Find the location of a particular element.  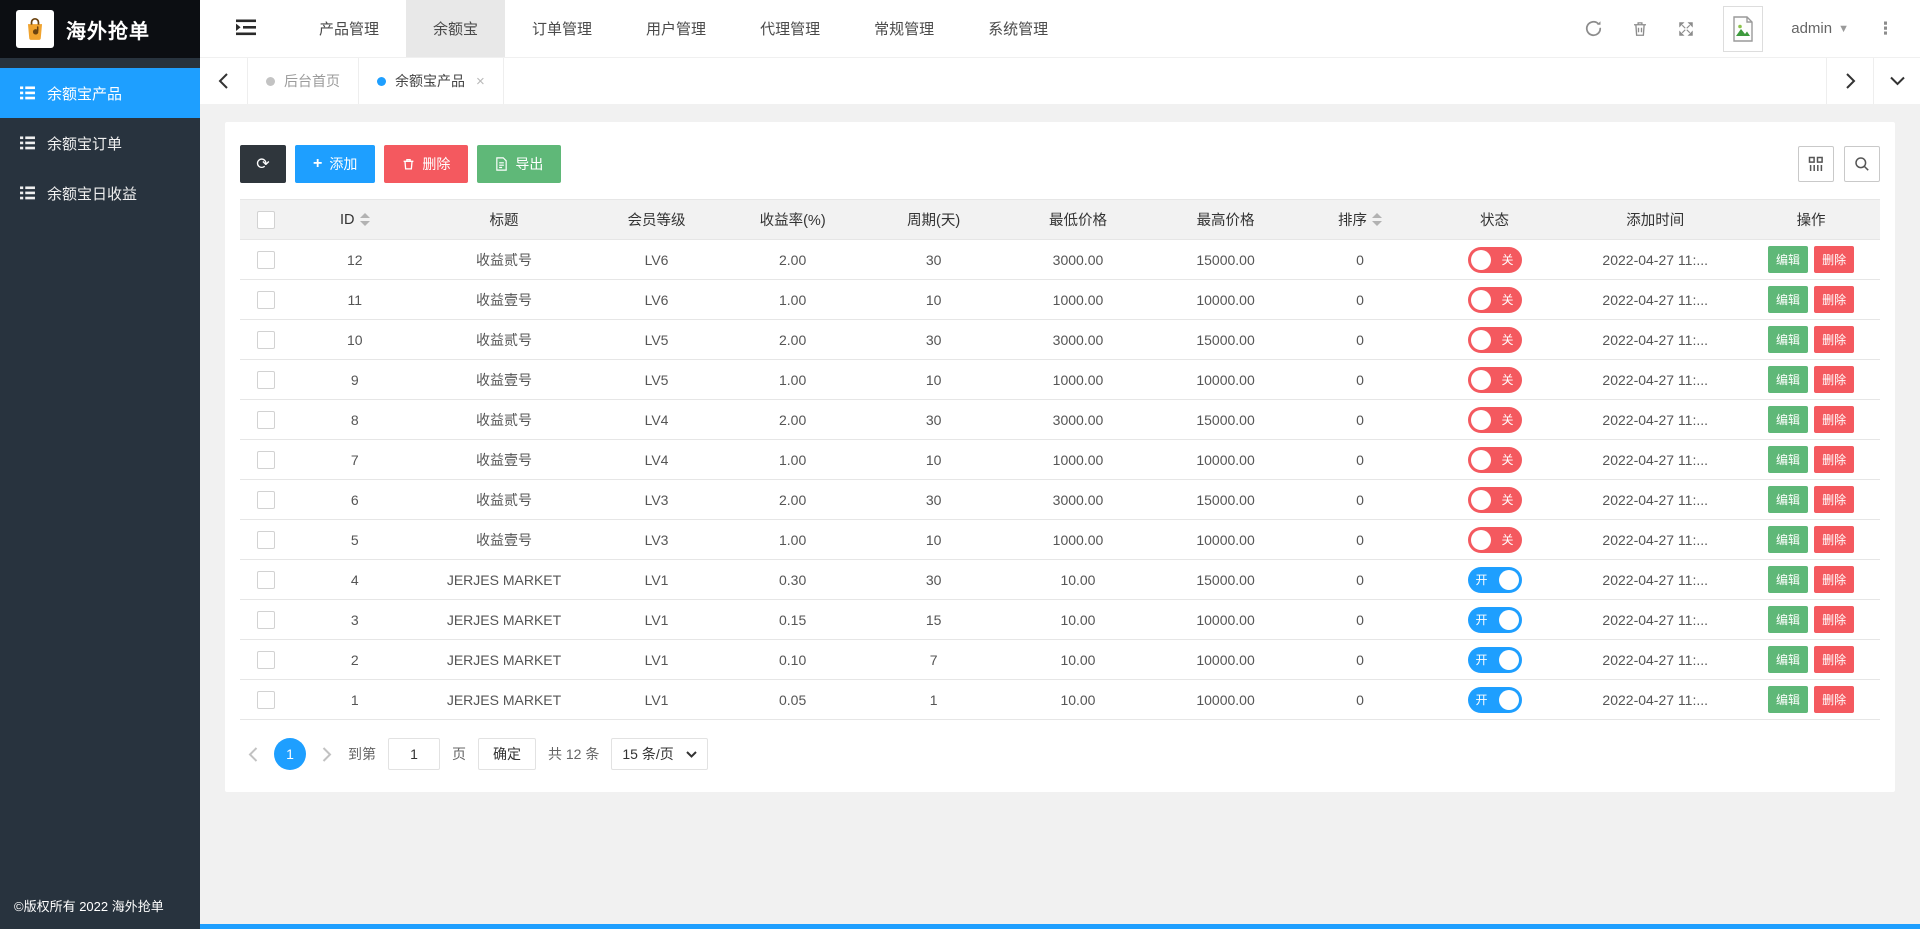

nav-item-4: 代理管理 is located at coordinates (790, 28).